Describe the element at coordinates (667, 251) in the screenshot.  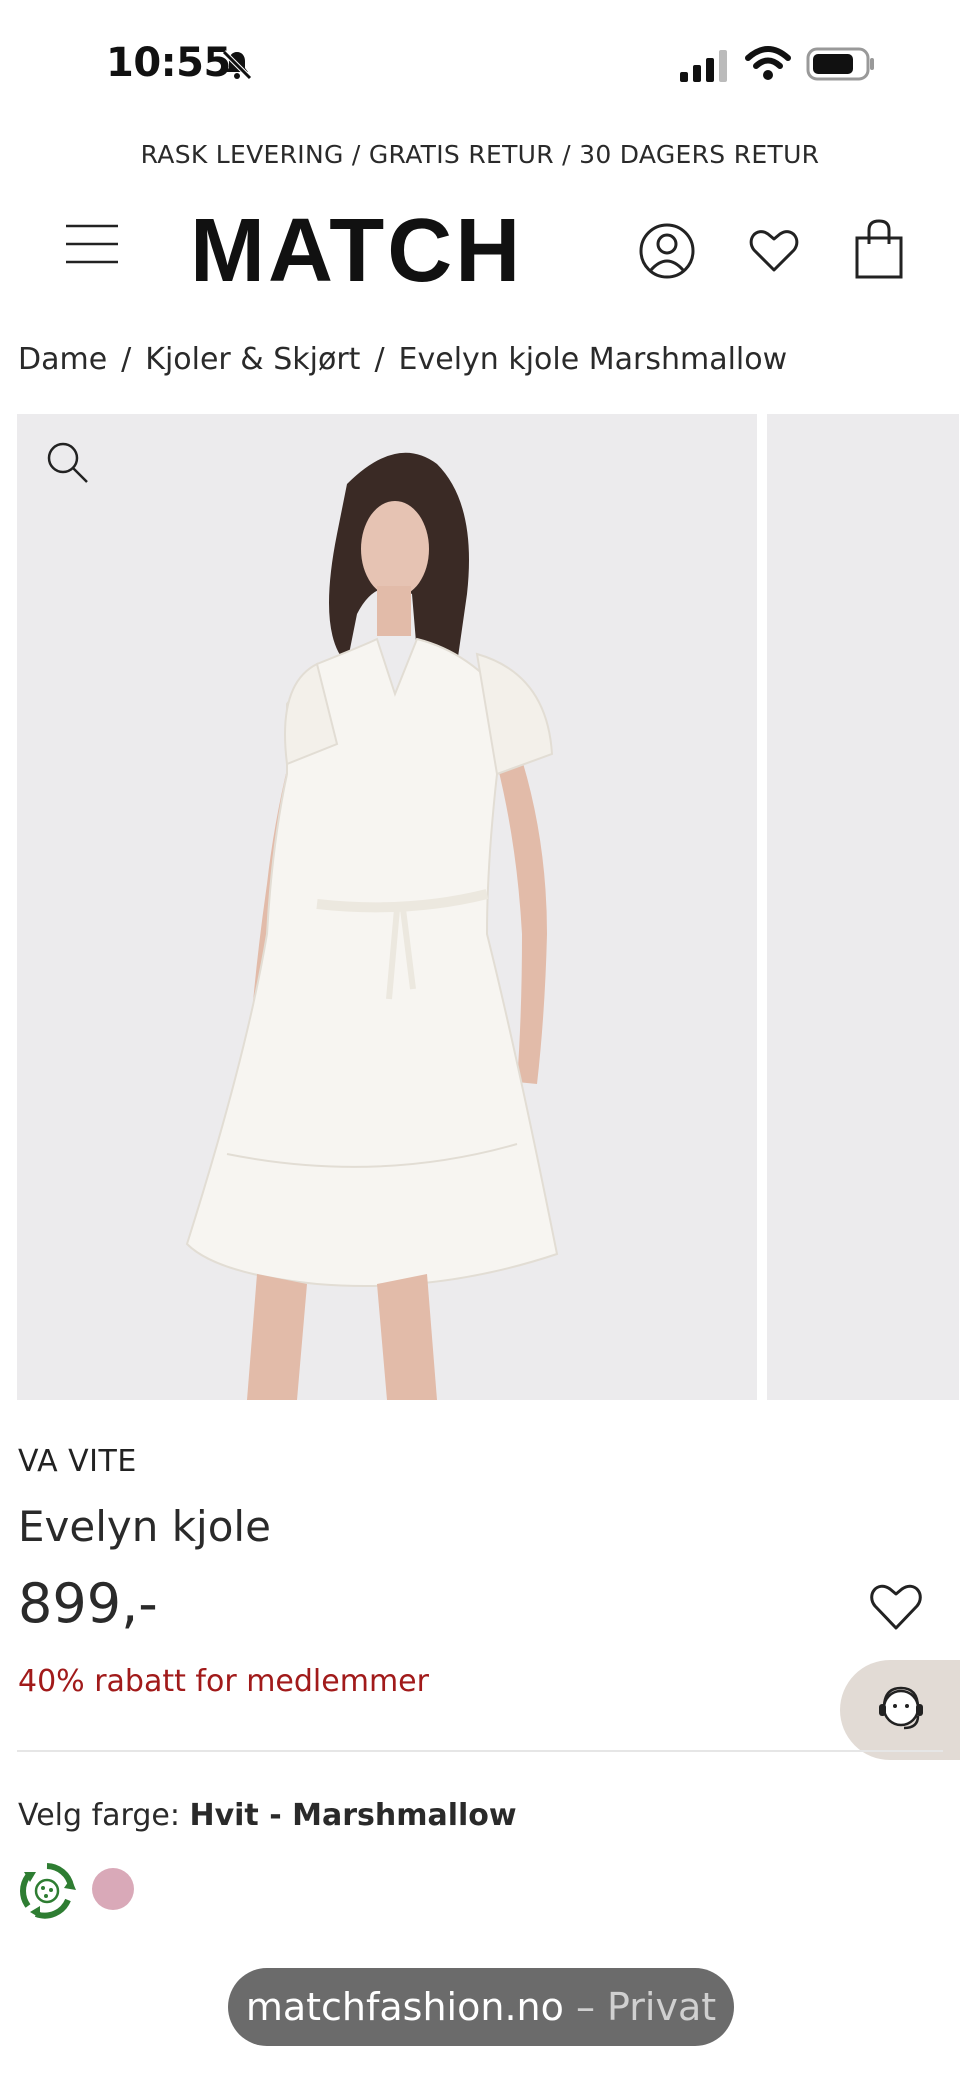
I see `account-icon` at that location.